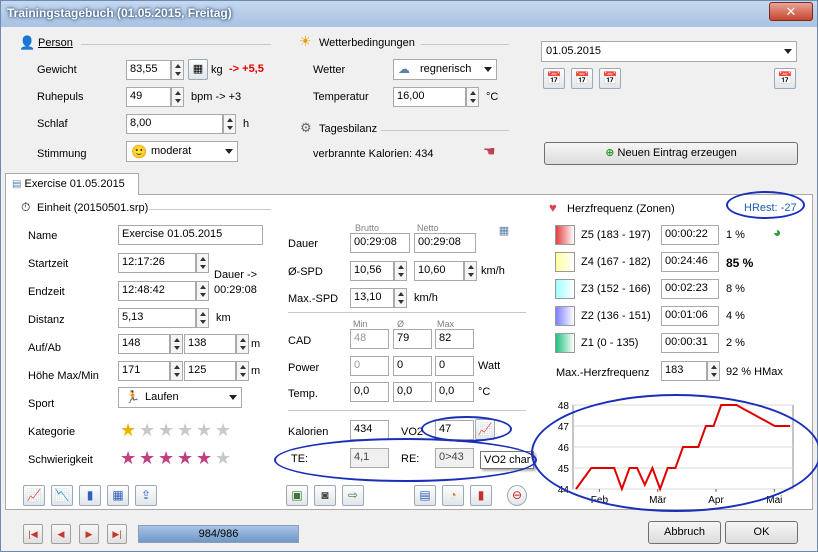 This screenshot has height=552, width=818. Describe the element at coordinates (202, 318) in the screenshot. I see `distance-spinner` at that location.